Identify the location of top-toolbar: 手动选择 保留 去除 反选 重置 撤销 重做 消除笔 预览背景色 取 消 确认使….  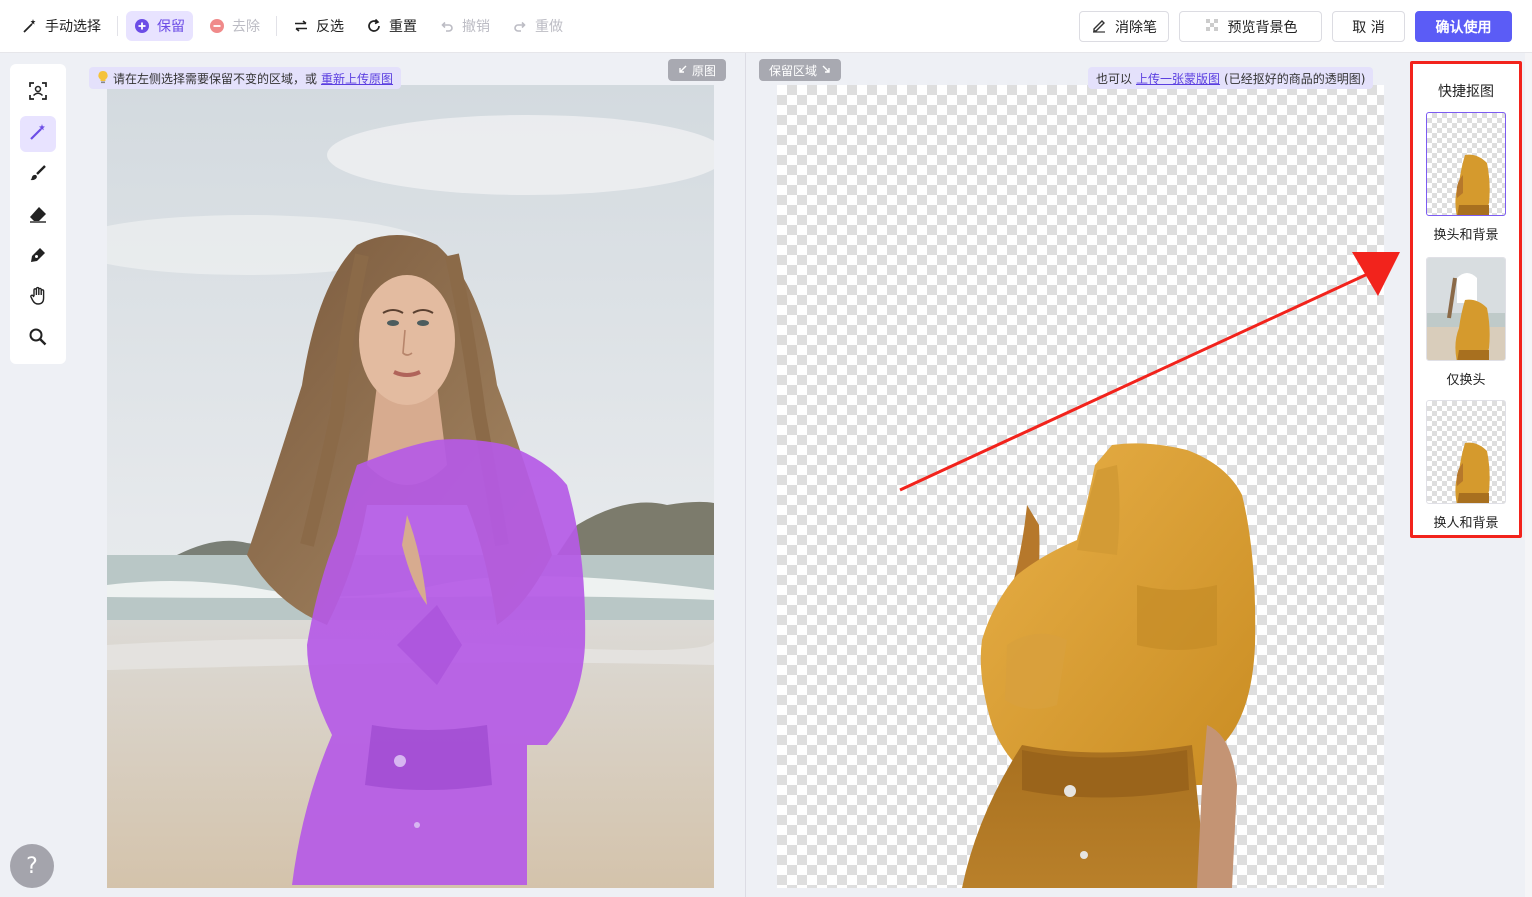
(766, 26).